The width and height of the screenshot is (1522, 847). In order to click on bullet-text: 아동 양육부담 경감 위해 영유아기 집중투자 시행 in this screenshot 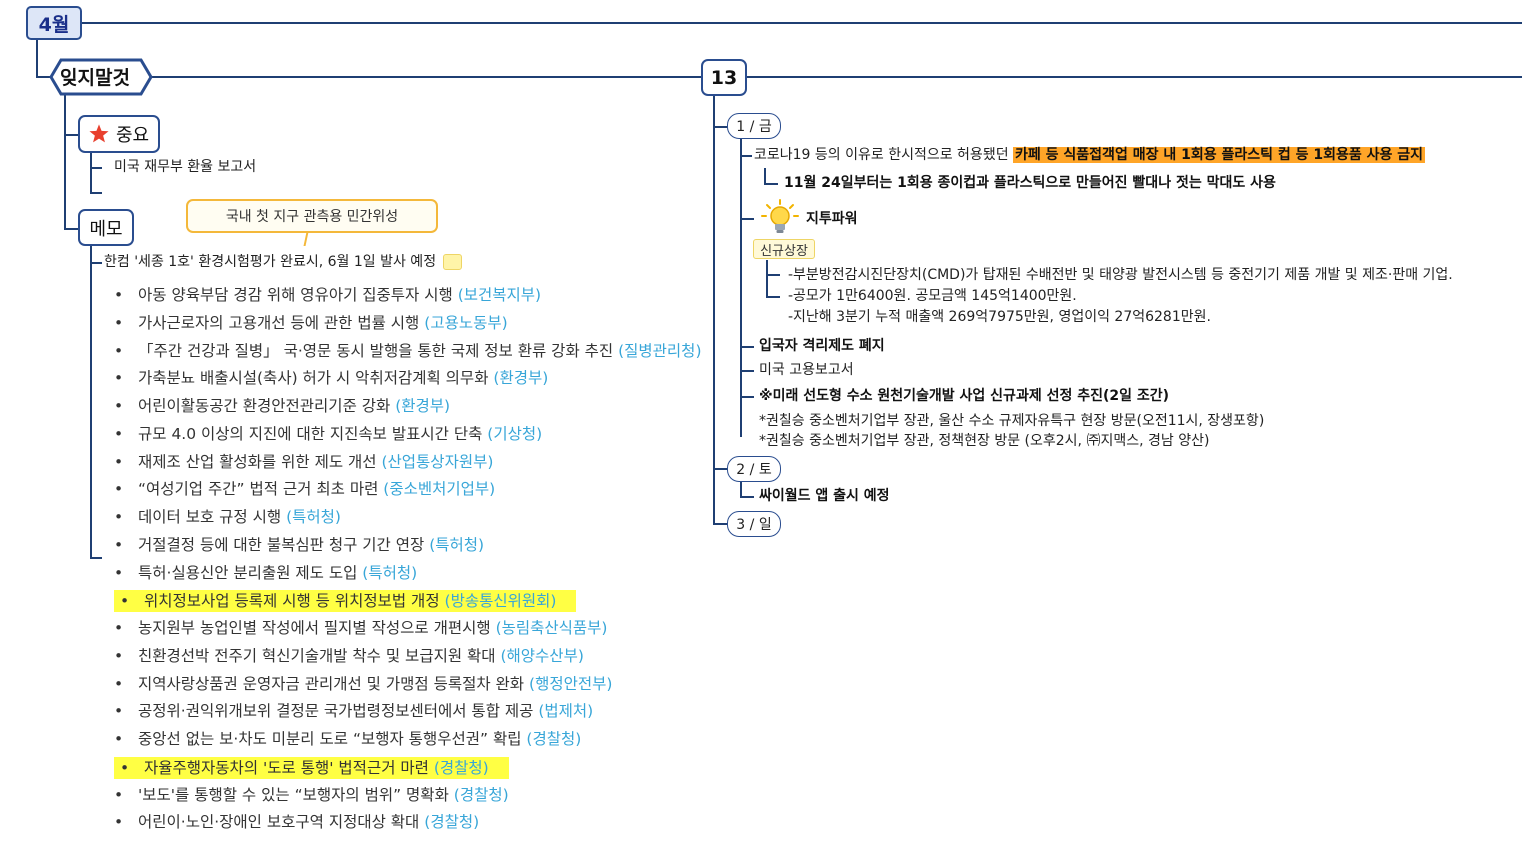, I will do `click(295, 295)`.